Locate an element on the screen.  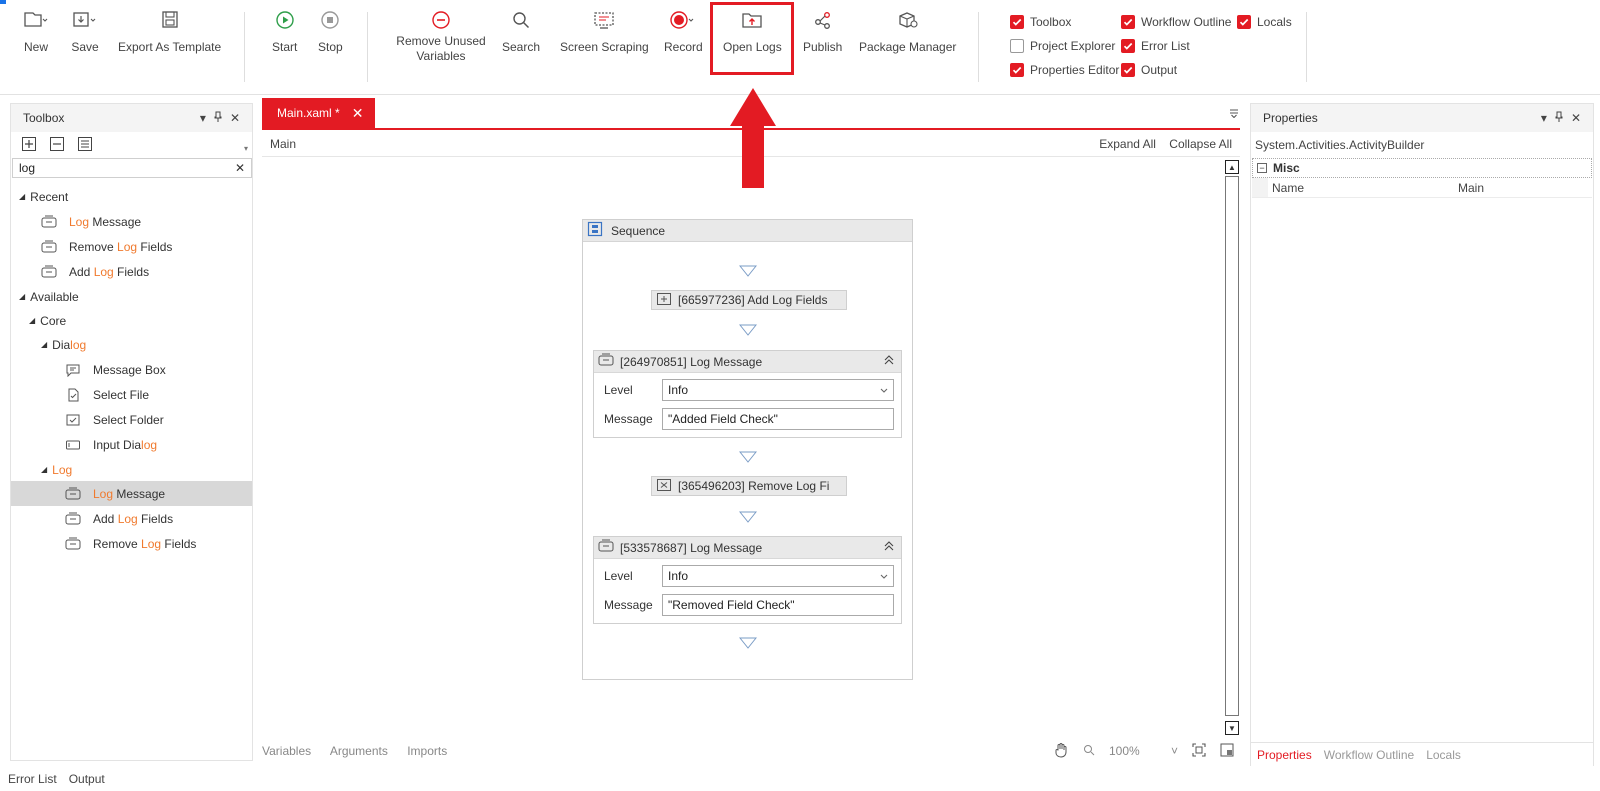
properties-editor-panel-checkbox: Properties Editor is located at coordinates (1064, 70).